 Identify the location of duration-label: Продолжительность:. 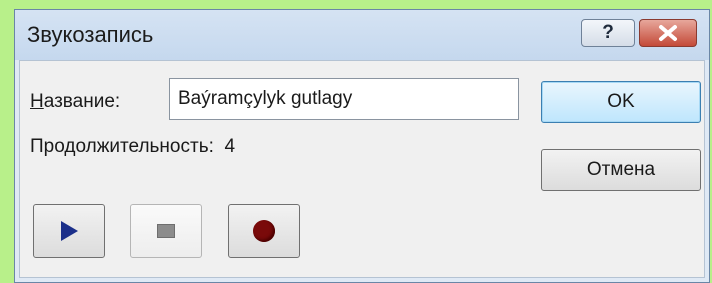
(122, 146).